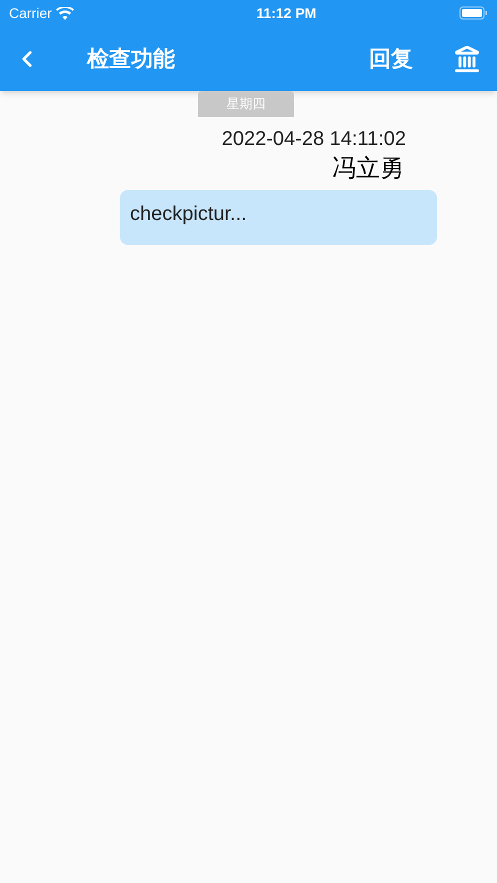  I want to click on page-title: 检查功能, so click(131, 59).